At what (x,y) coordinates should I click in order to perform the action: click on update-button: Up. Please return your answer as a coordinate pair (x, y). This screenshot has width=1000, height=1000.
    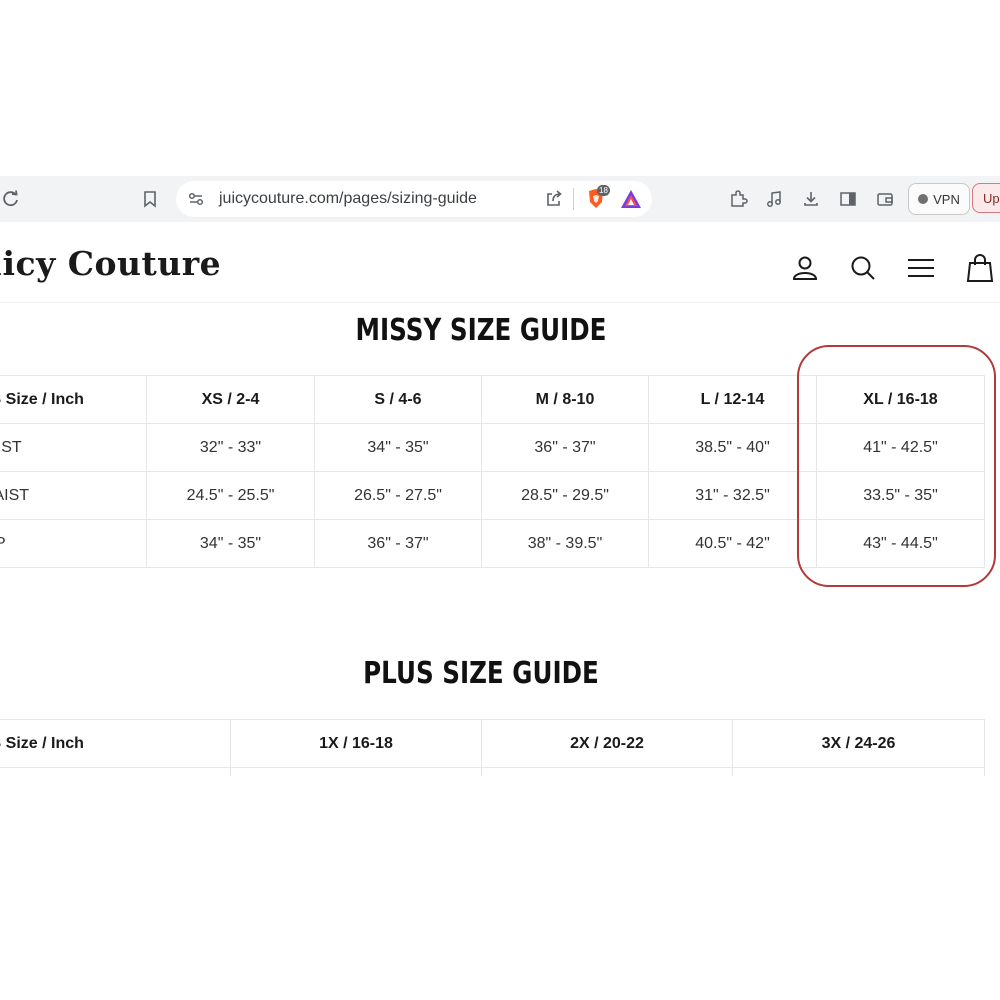
    Looking at the image, I should click on (986, 198).